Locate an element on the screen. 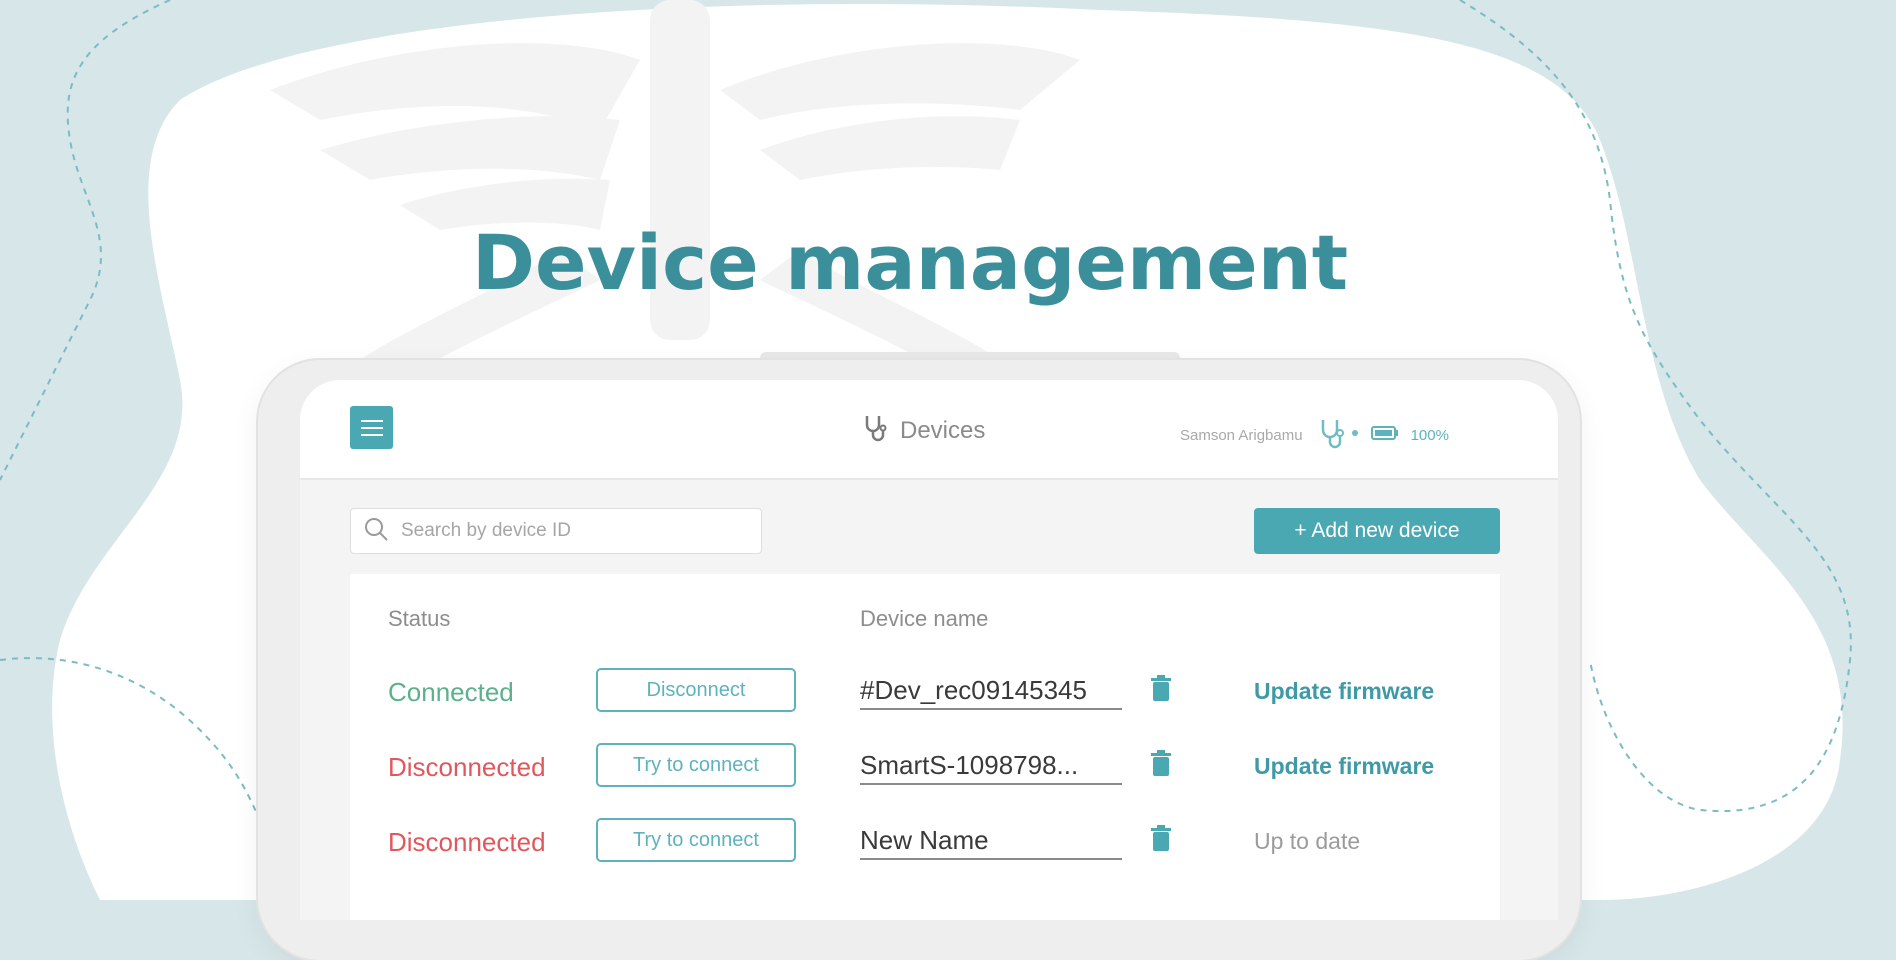 The height and width of the screenshot is (960, 1896). firmware-status-text: Up to date is located at coordinates (1307, 841).